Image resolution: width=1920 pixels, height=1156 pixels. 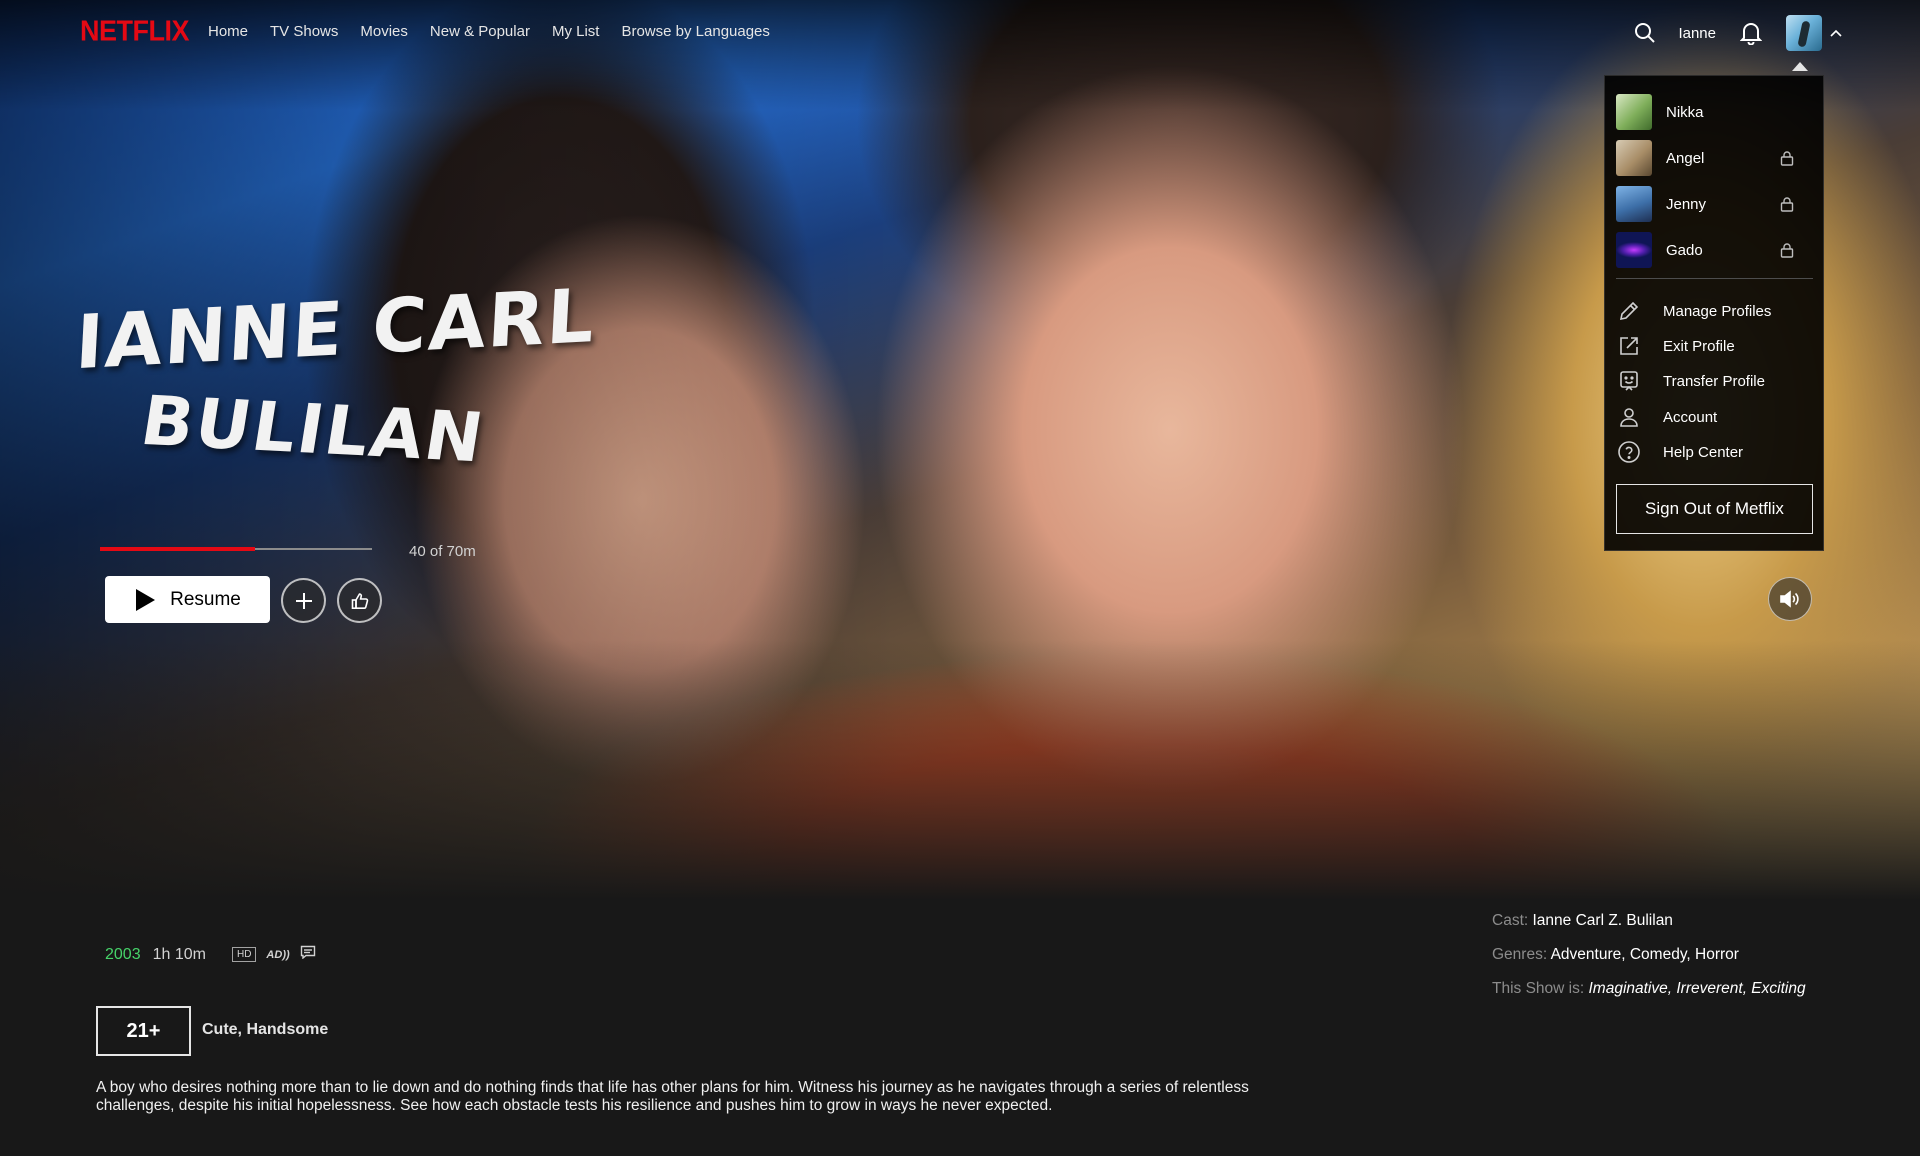 I want to click on add-to-list-button, so click(x=303, y=600).